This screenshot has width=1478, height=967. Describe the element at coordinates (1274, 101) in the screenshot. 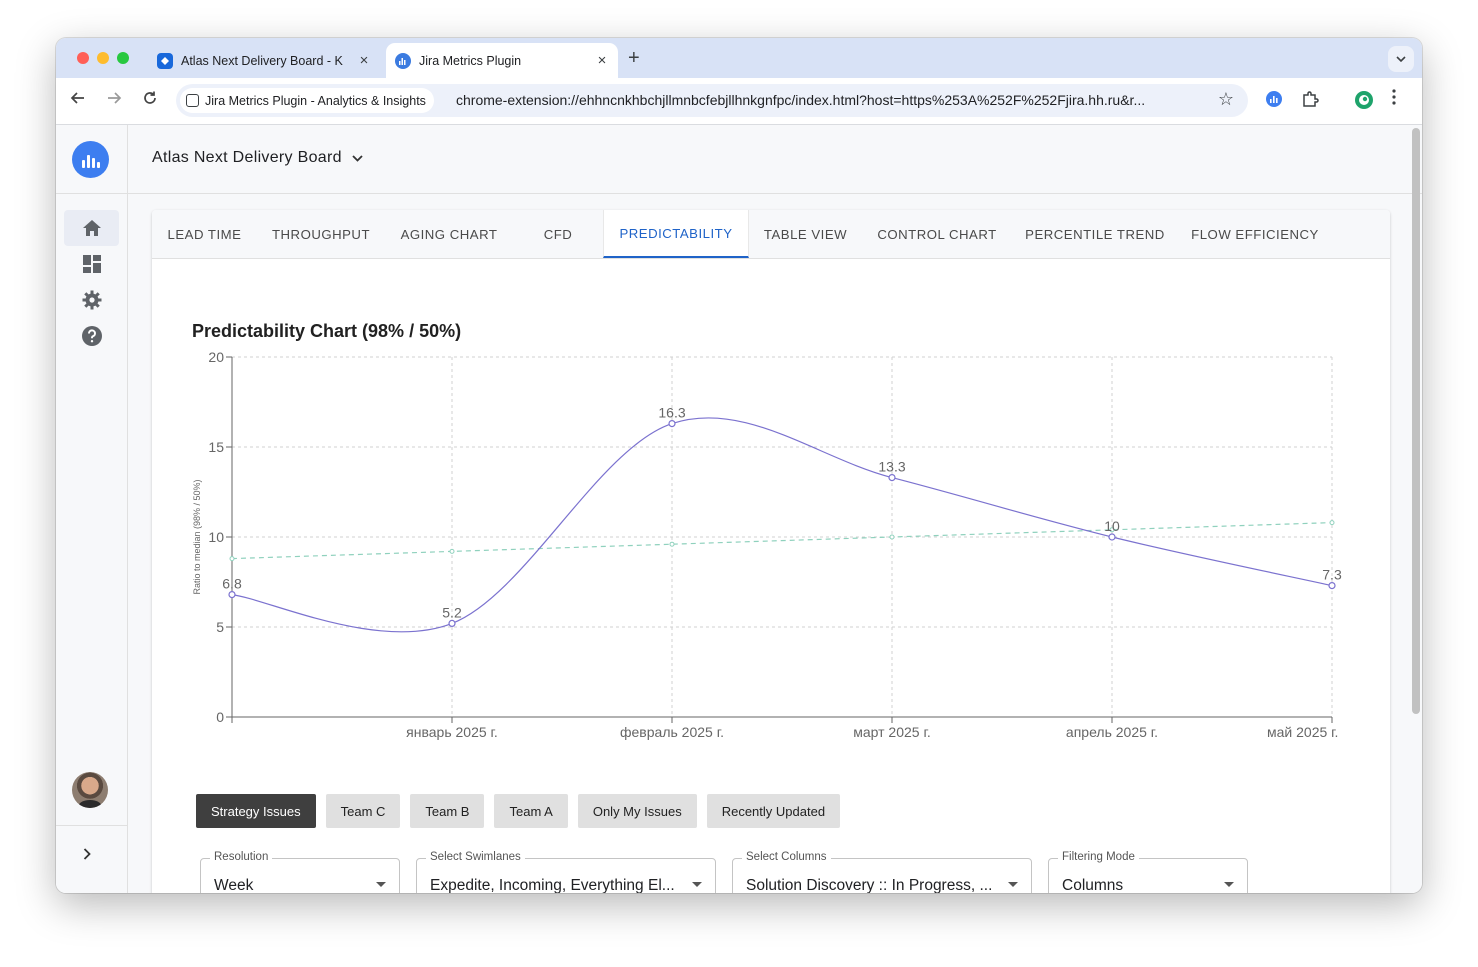

I see `metrics-extension-icon` at that location.